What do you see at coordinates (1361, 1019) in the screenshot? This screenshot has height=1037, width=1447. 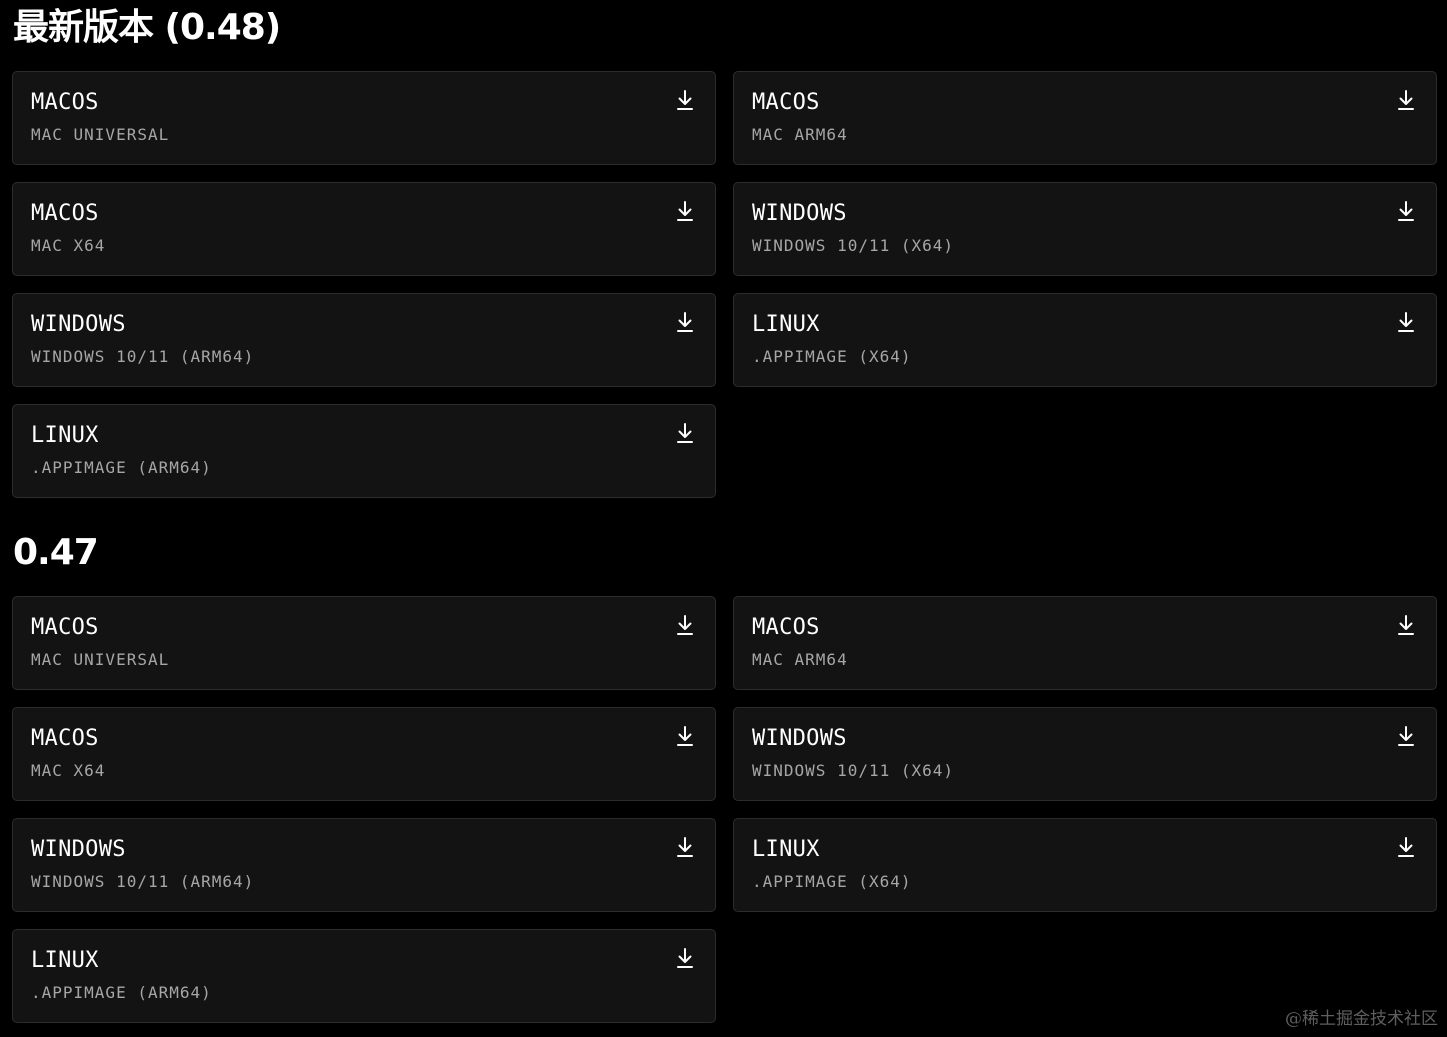 I see `watermark: @稀土掘金技术社区` at bounding box center [1361, 1019].